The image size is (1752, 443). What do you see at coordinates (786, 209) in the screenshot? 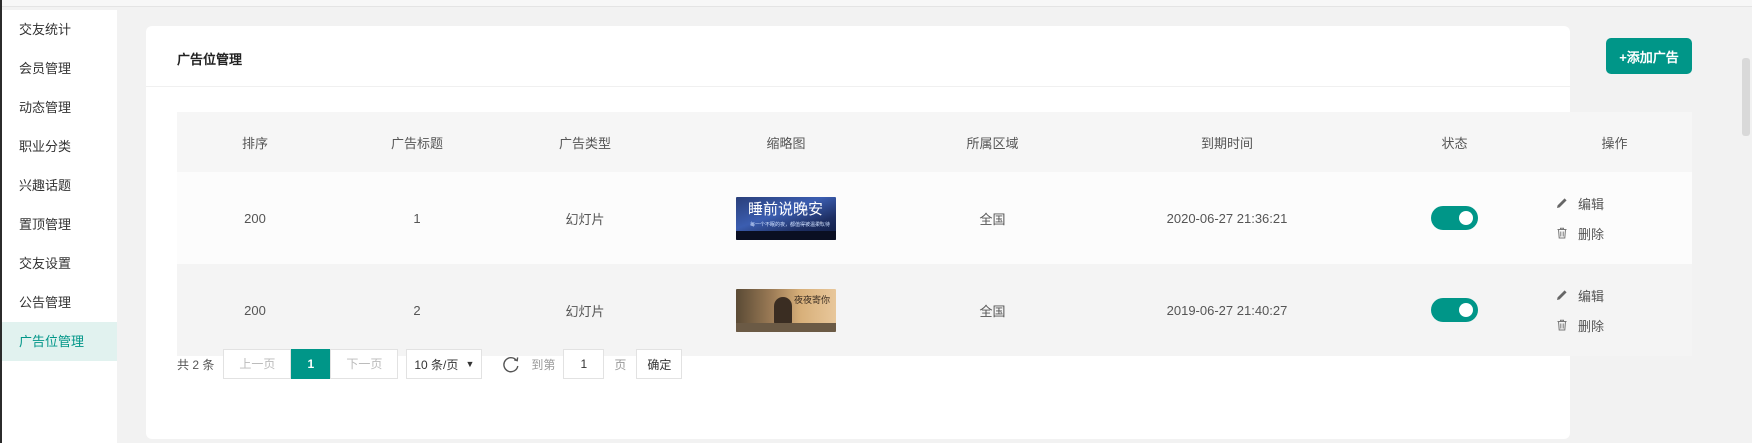
I see `thumbnail-text: 睡前说晚安` at bounding box center [786, 209].